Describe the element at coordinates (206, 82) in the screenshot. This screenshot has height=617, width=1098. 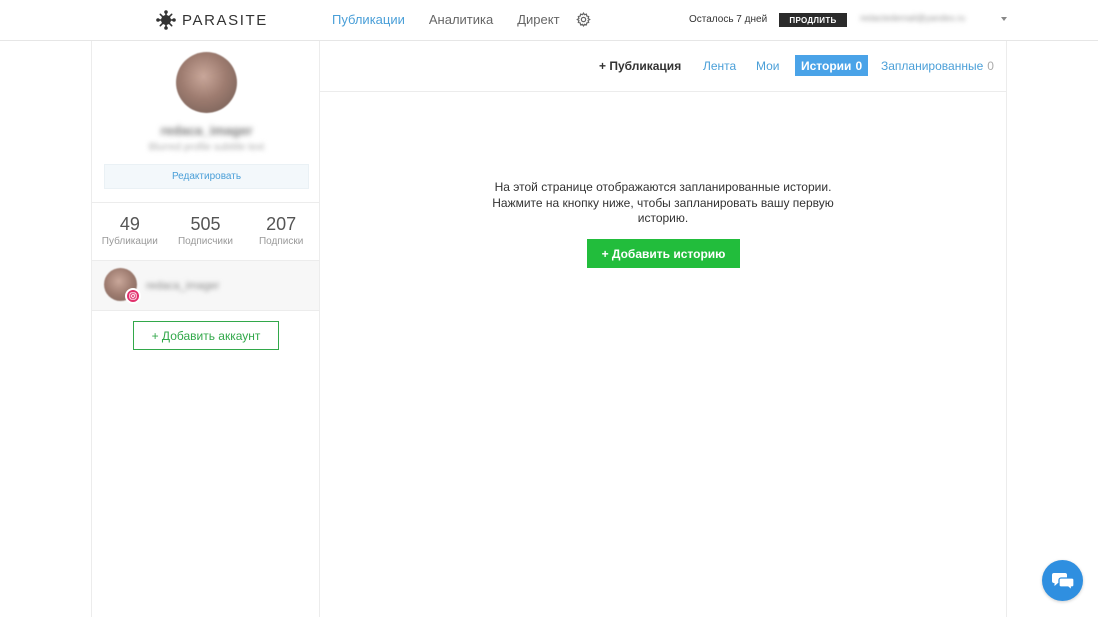
I see `profile-avatar` at that location.